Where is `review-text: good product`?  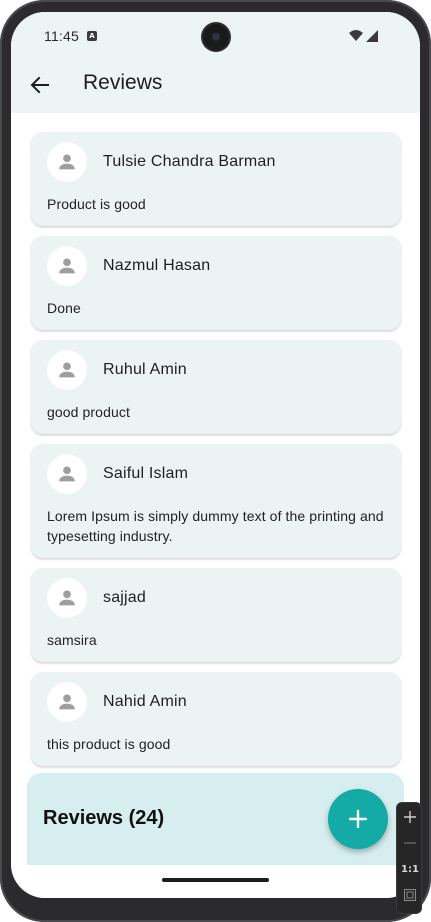 review-text: good product is located at coordinates (88, 412).